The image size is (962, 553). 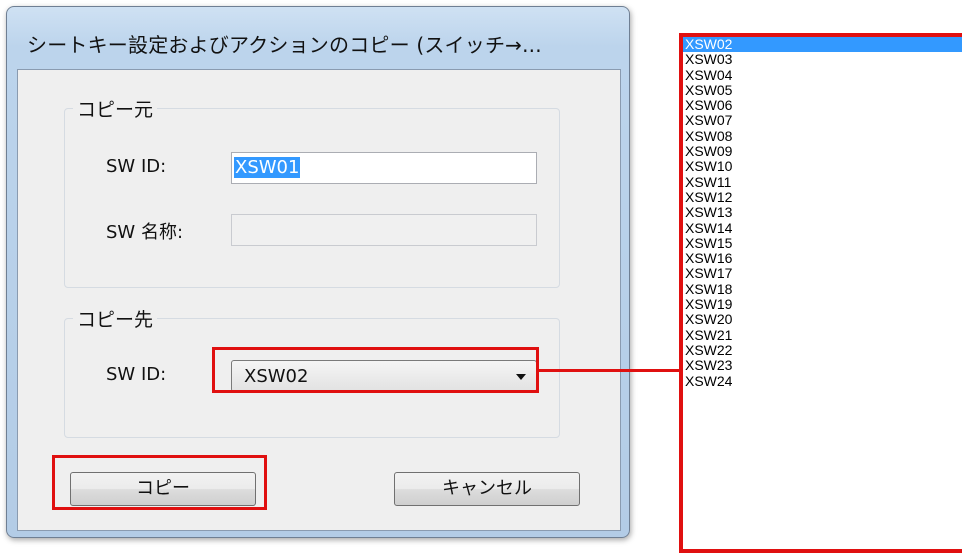 What do you see at coordinates (822, 166) in the screenshot?
I see `dropdown-list-item: XSW10` at bounding box center [822, 166].